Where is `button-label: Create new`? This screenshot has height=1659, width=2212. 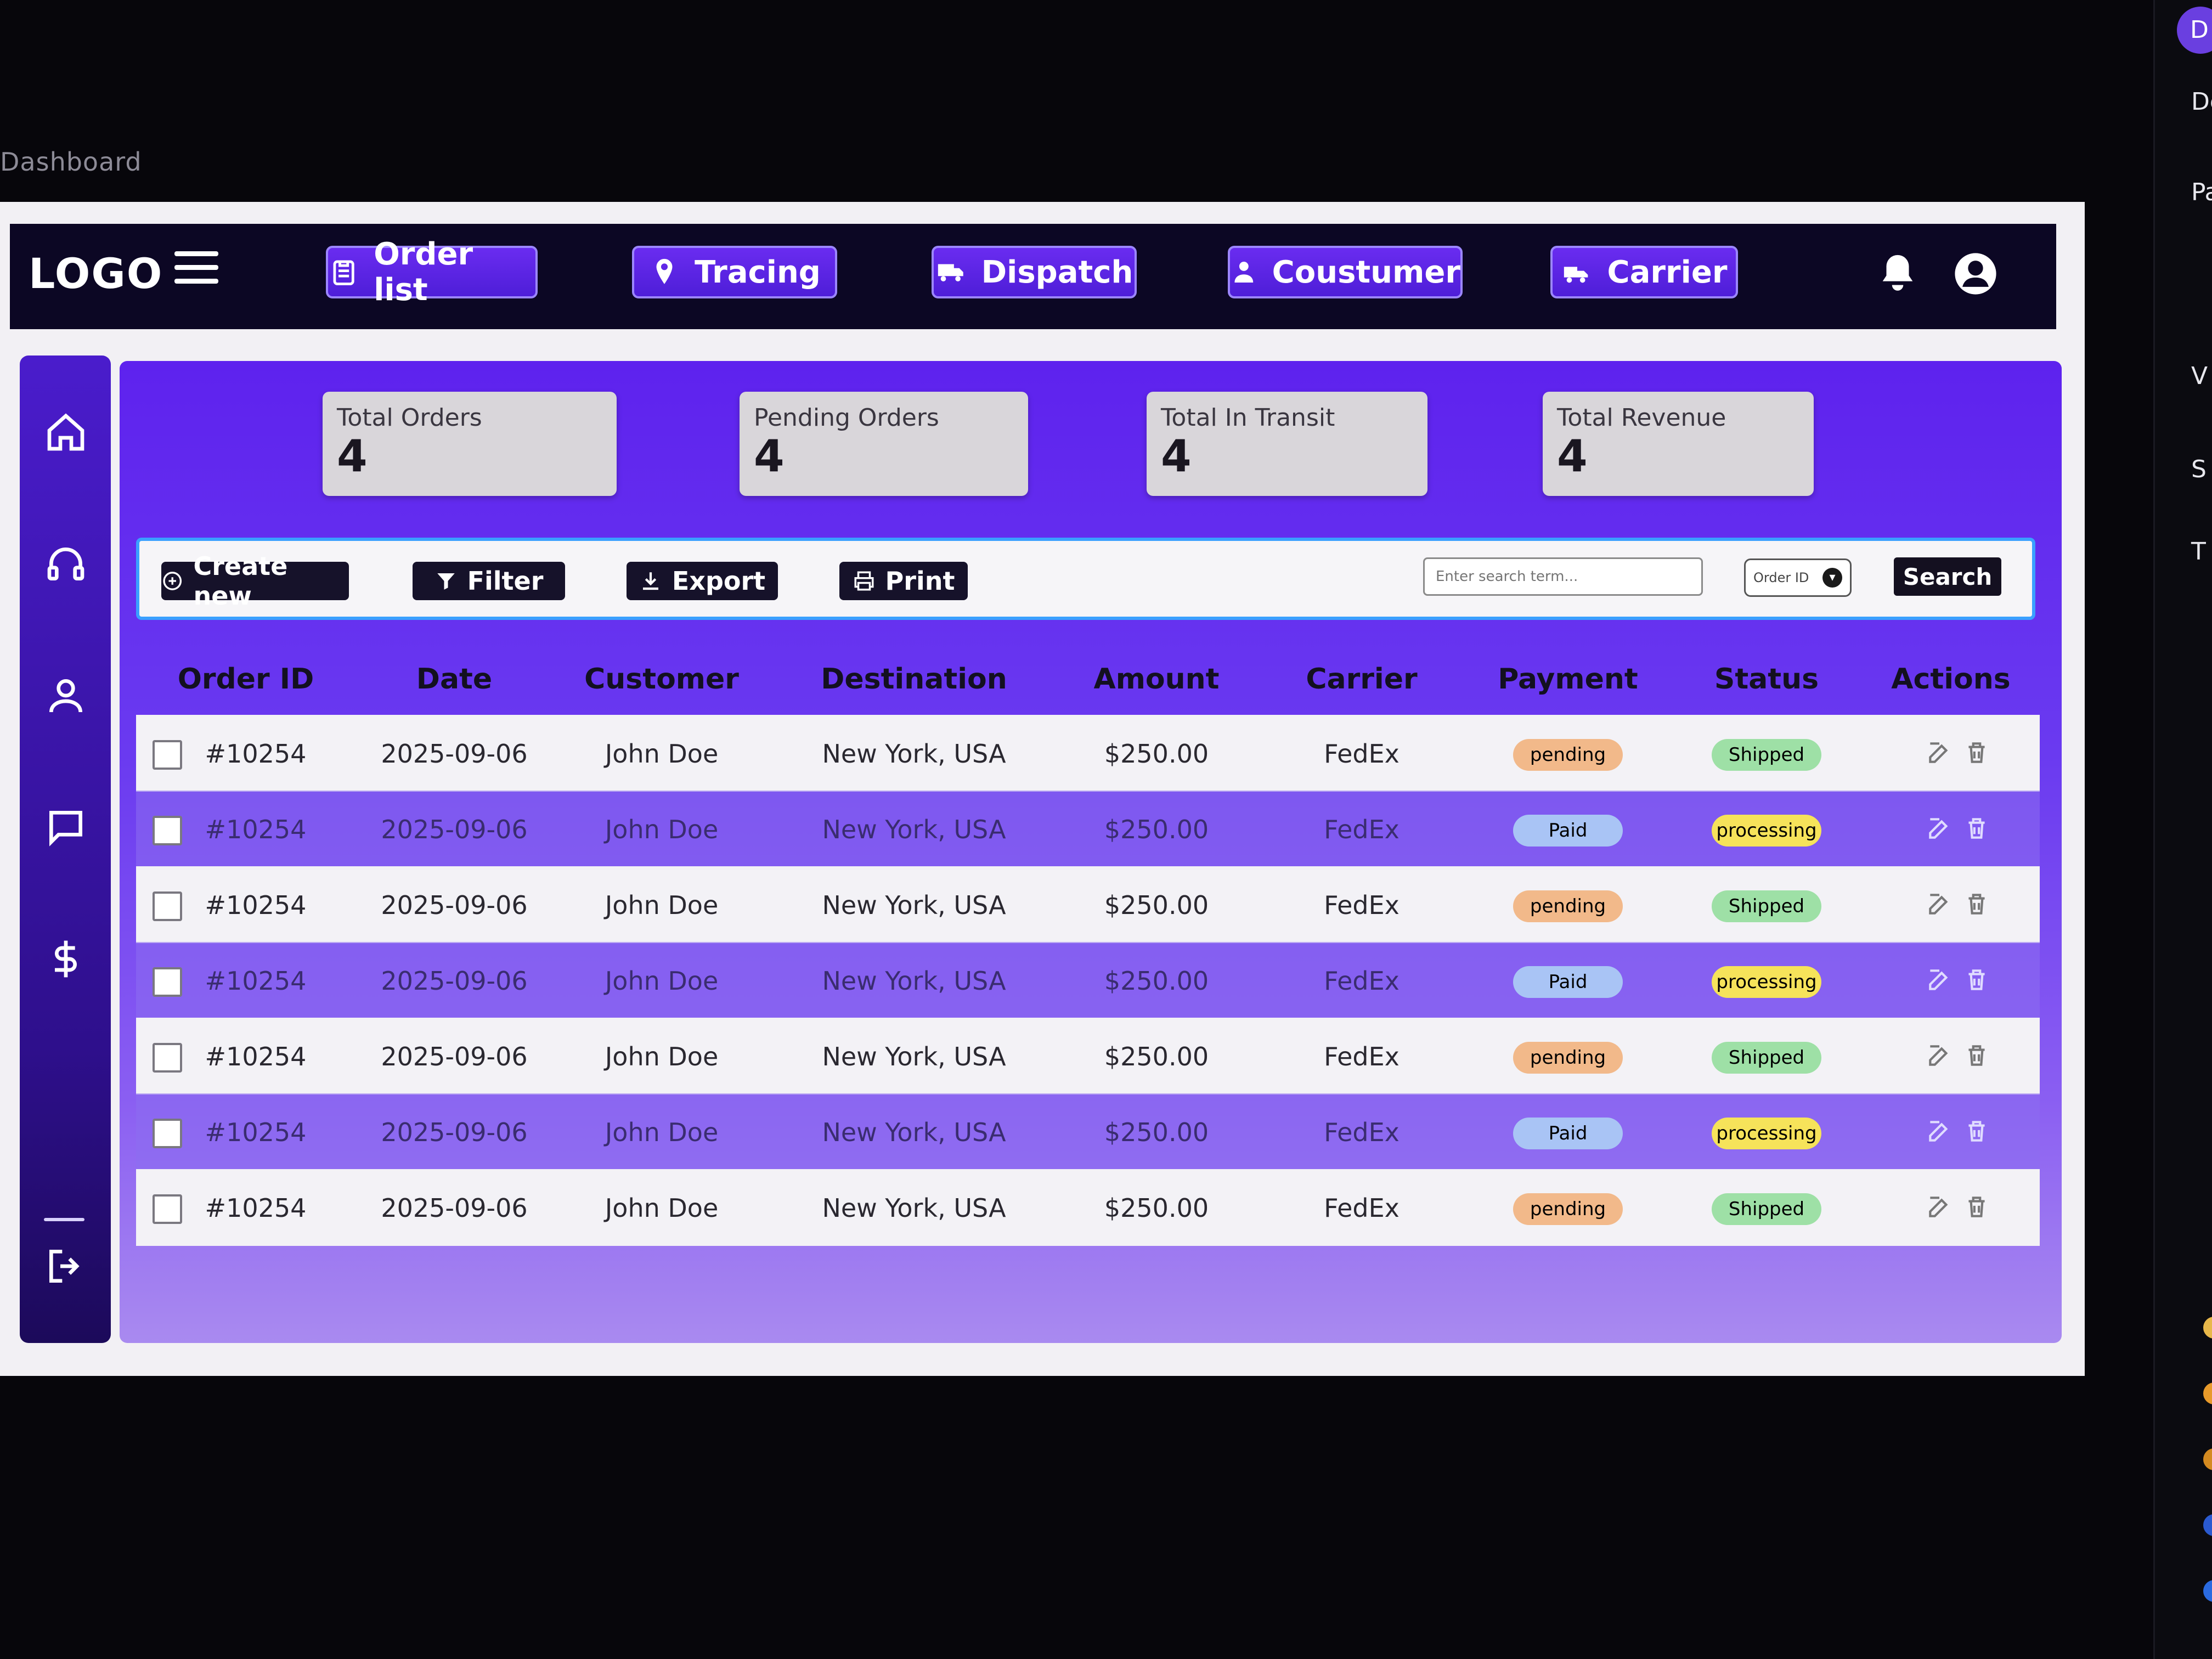 button-label: Create new is located at coordinates (241, 581).